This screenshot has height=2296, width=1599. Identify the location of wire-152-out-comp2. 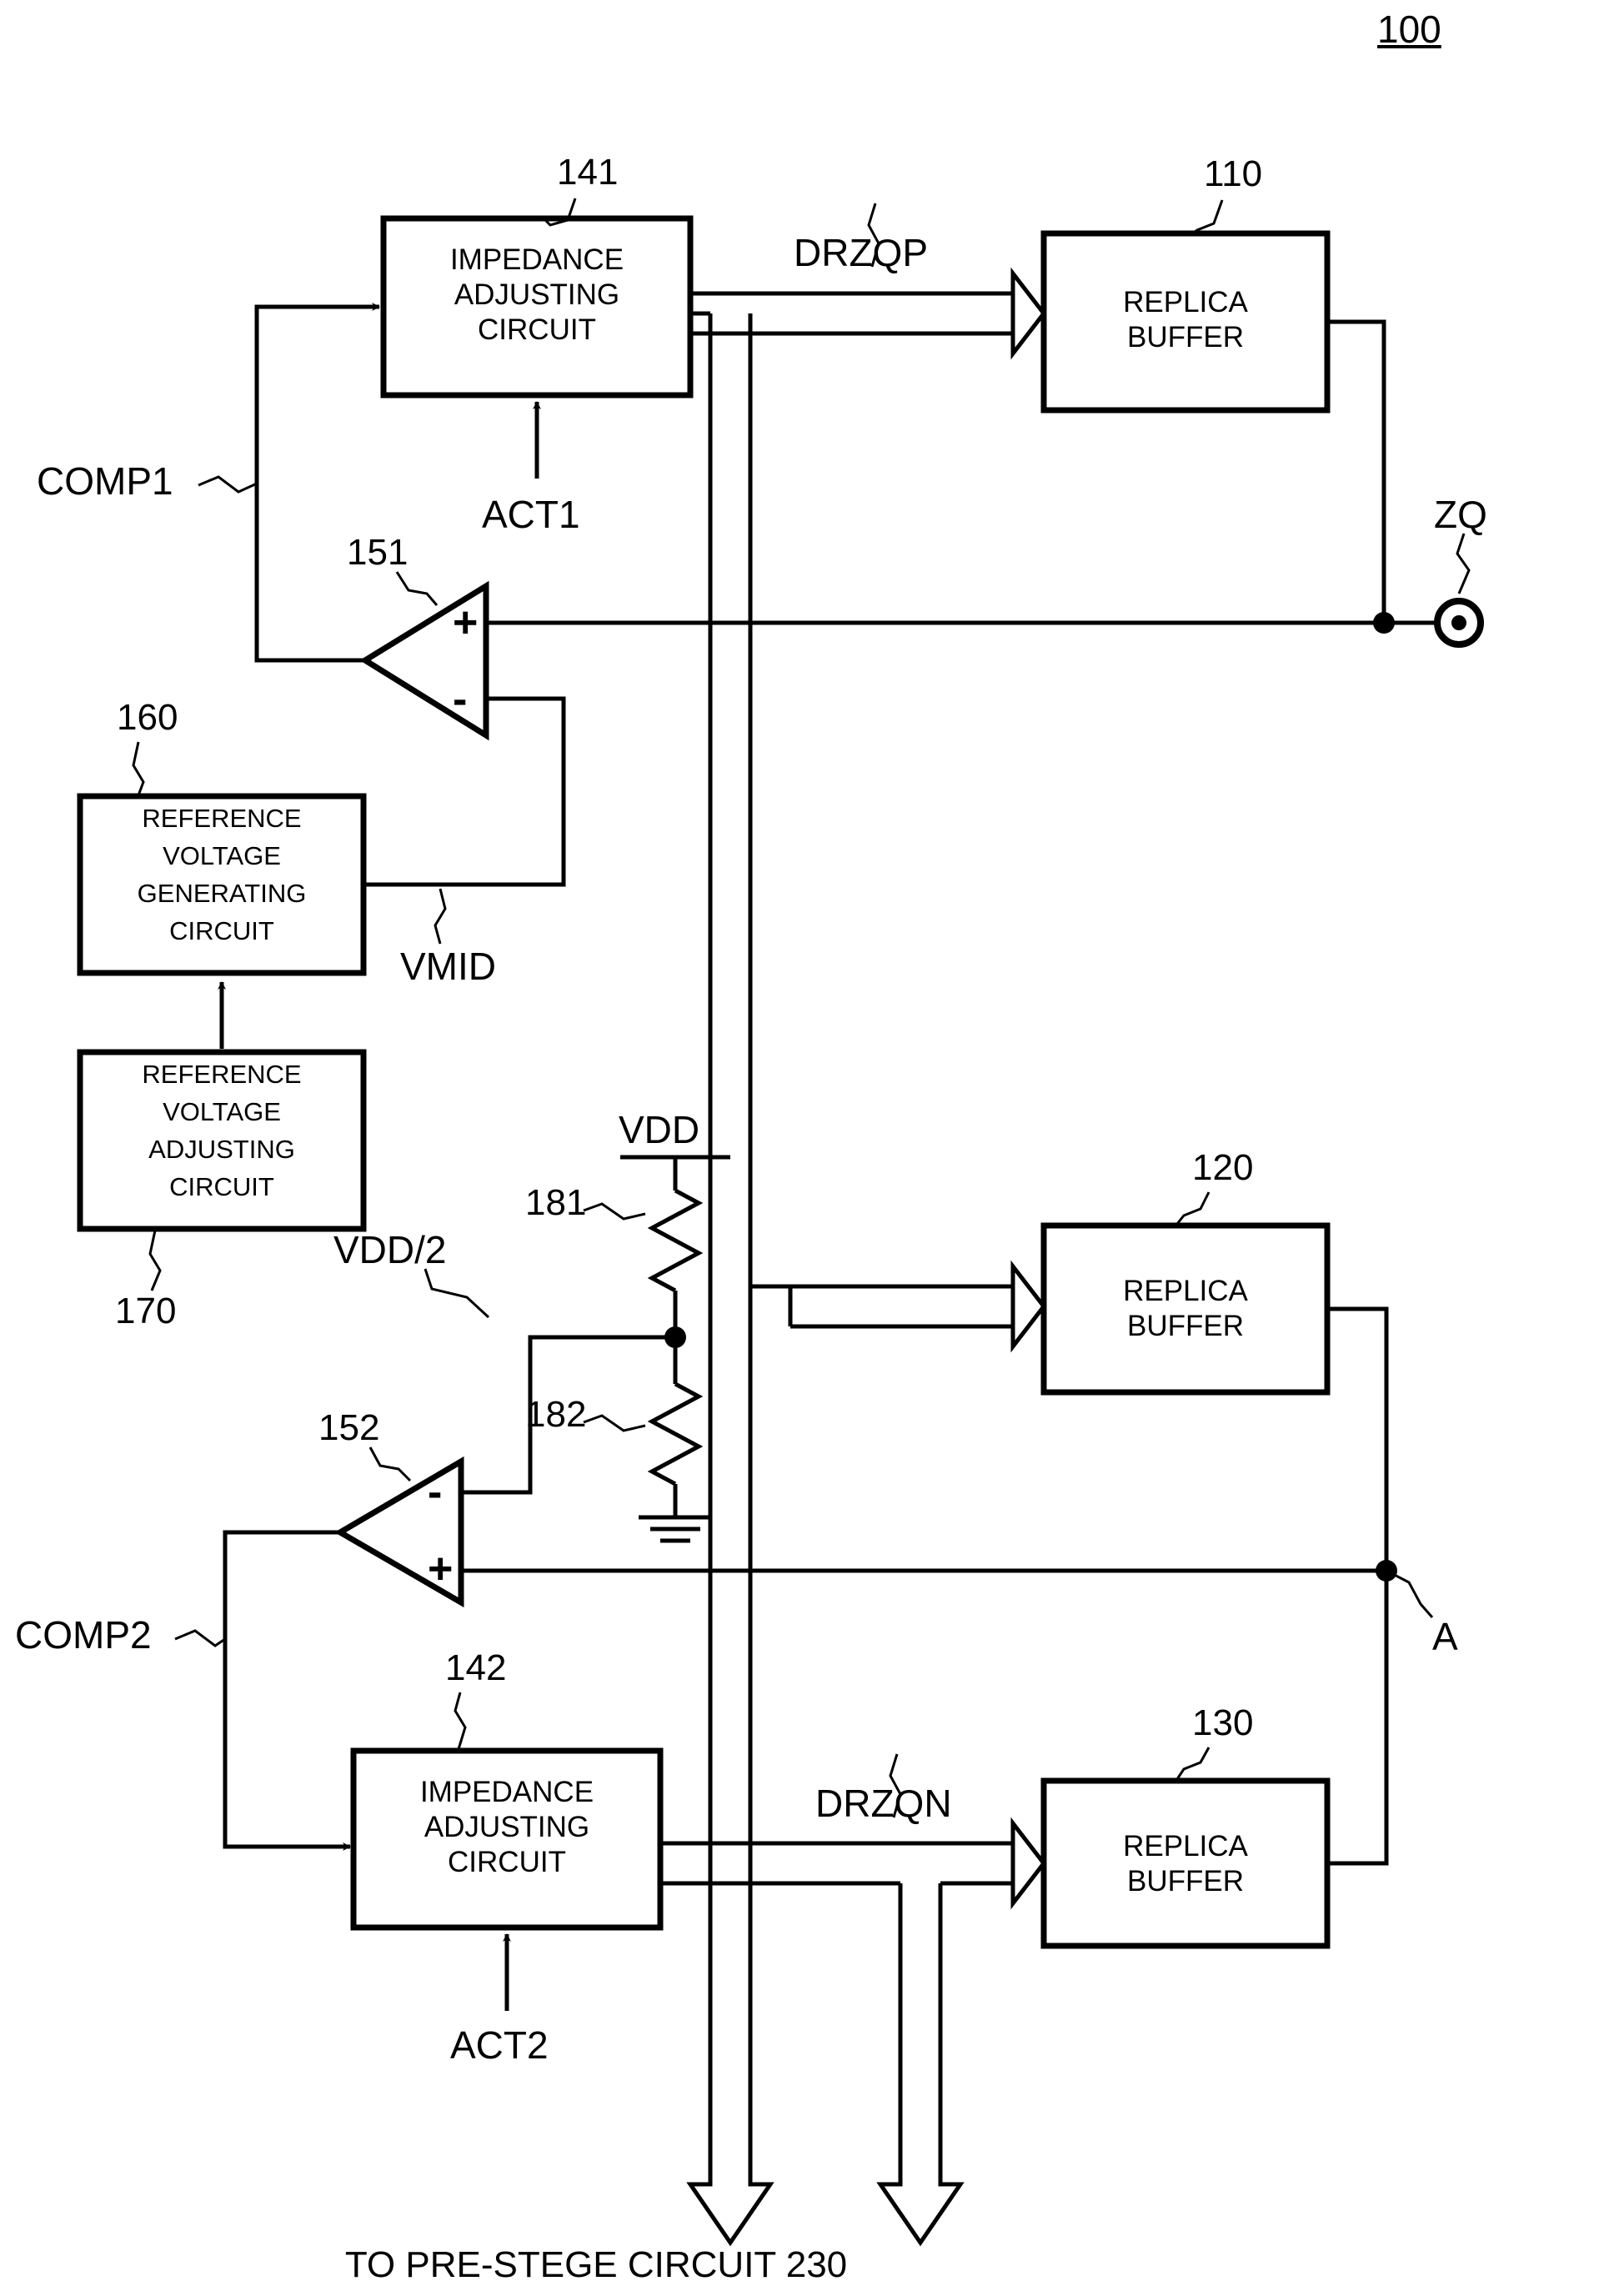
(282, 1689).